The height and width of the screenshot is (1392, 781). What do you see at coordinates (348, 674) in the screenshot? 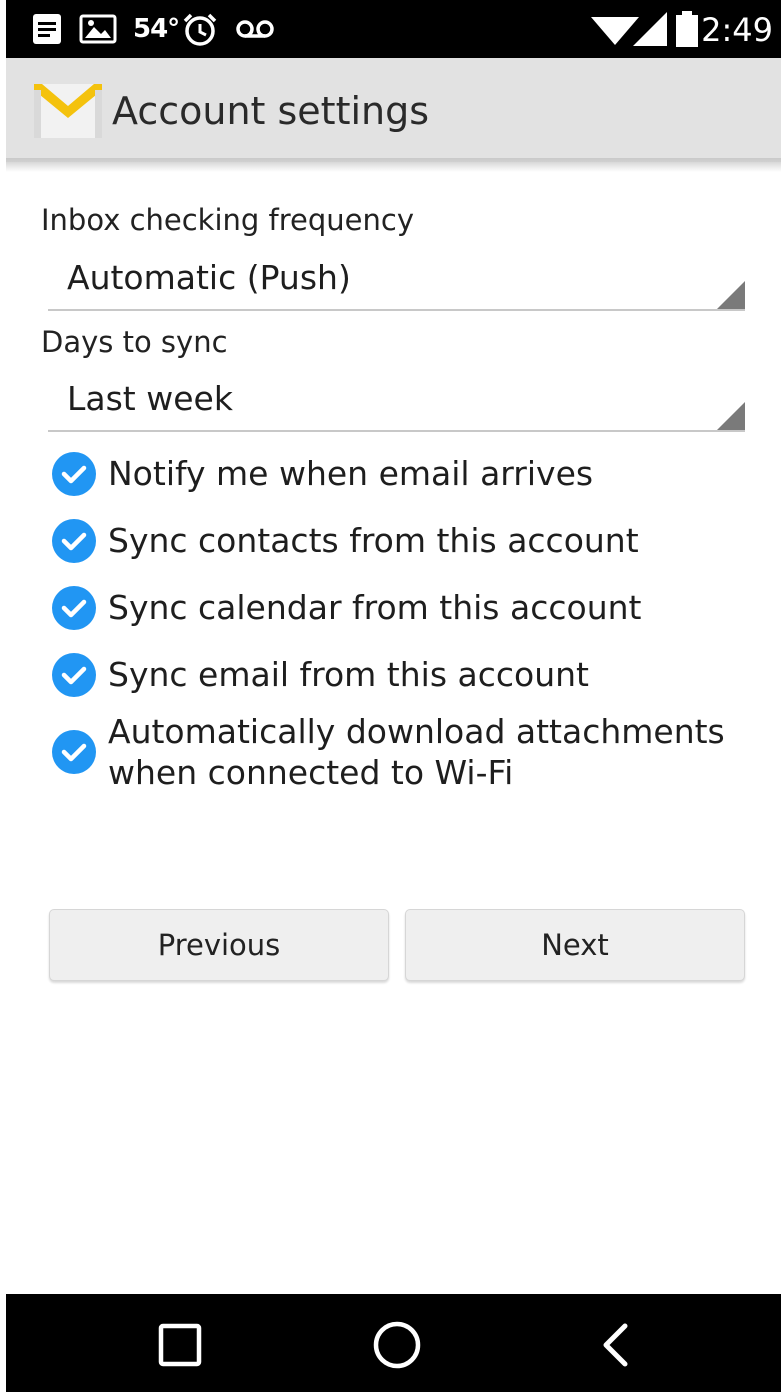
I see `checkbox-label: Sync email from this account` at bounding box center [348, 674].